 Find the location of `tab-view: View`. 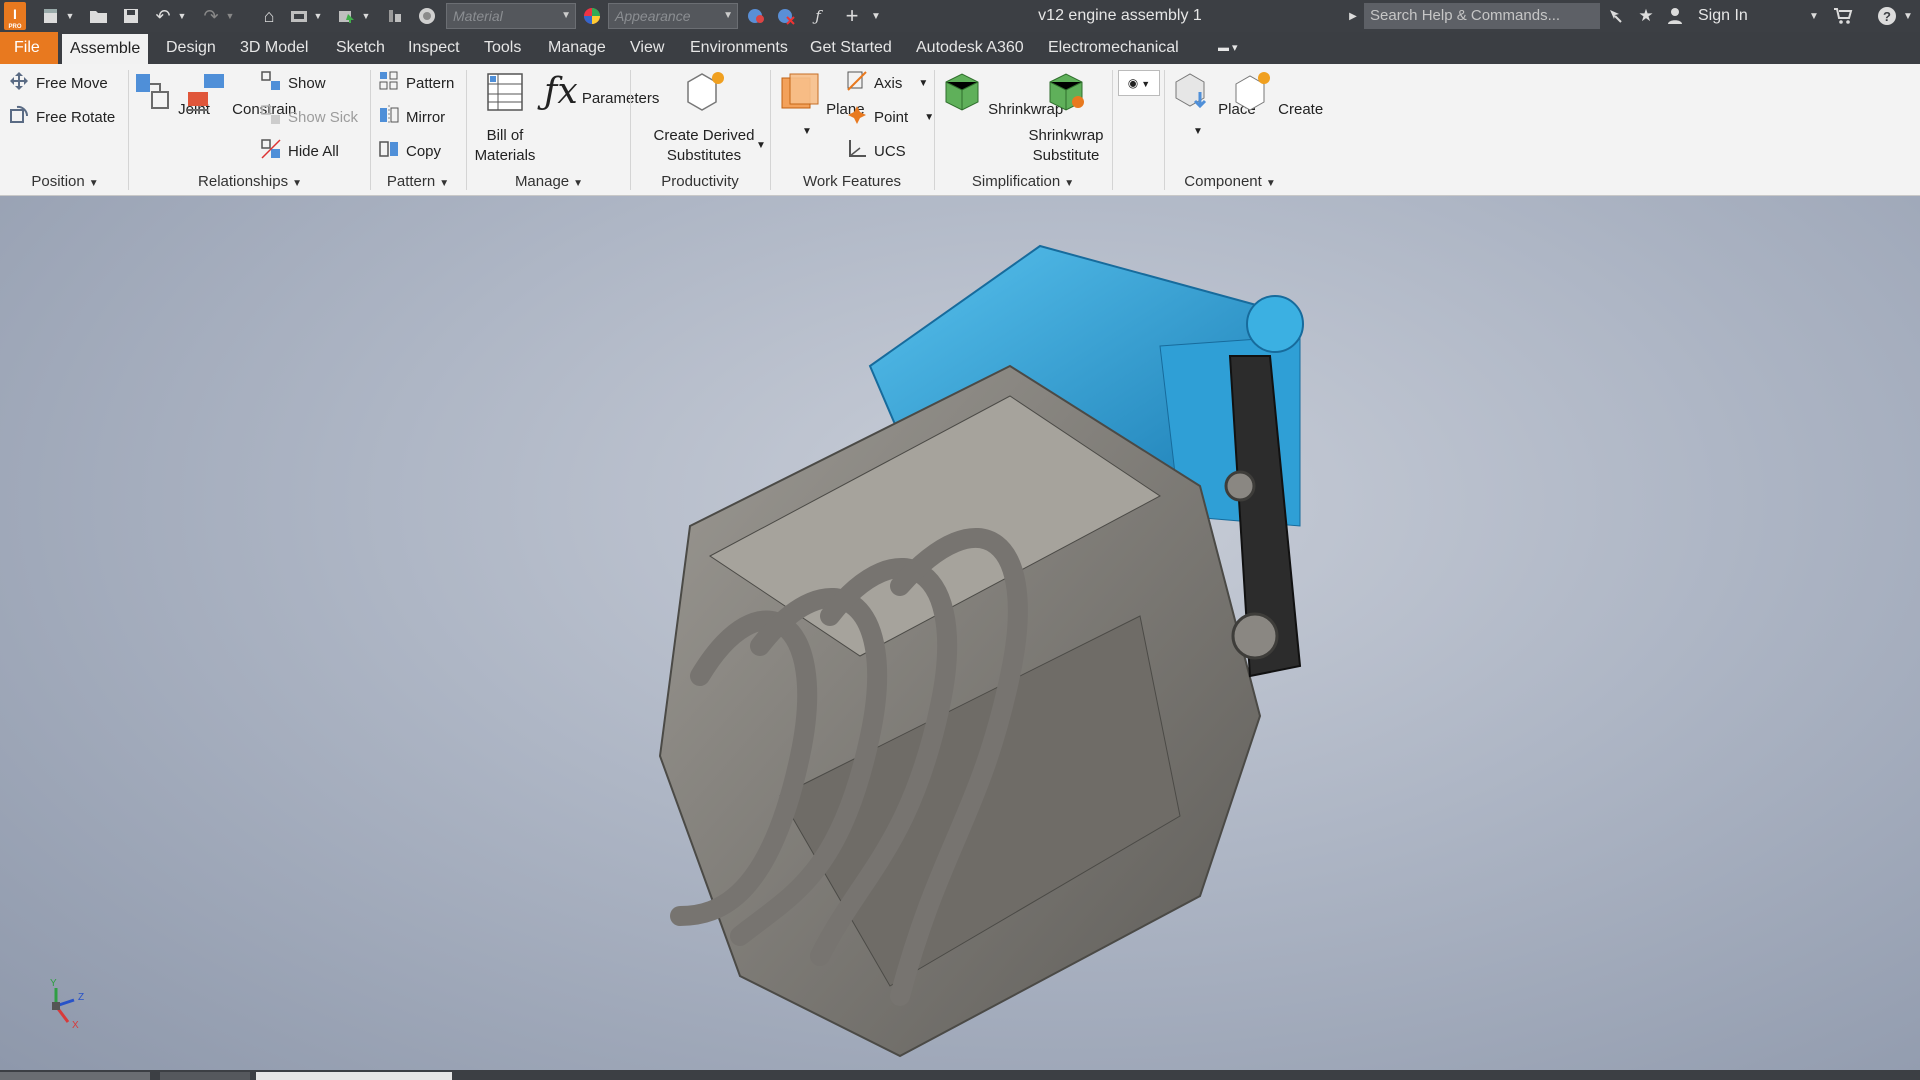

tab-view: View is located at coordinates (647, 48).